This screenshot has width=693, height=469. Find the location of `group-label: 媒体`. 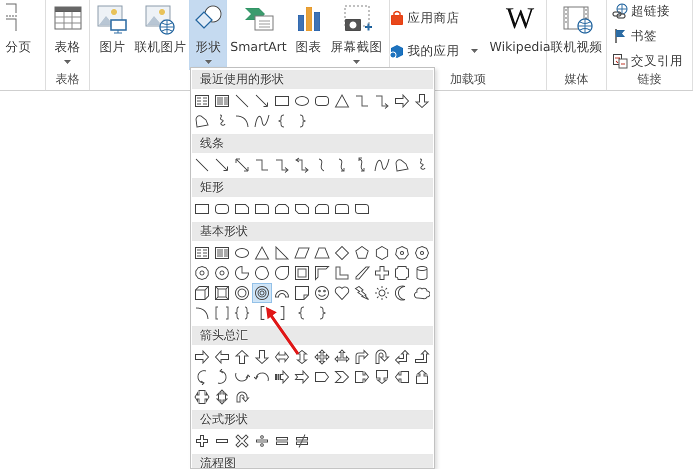

group-label: 媒体 is located at coordinates (576, 79).